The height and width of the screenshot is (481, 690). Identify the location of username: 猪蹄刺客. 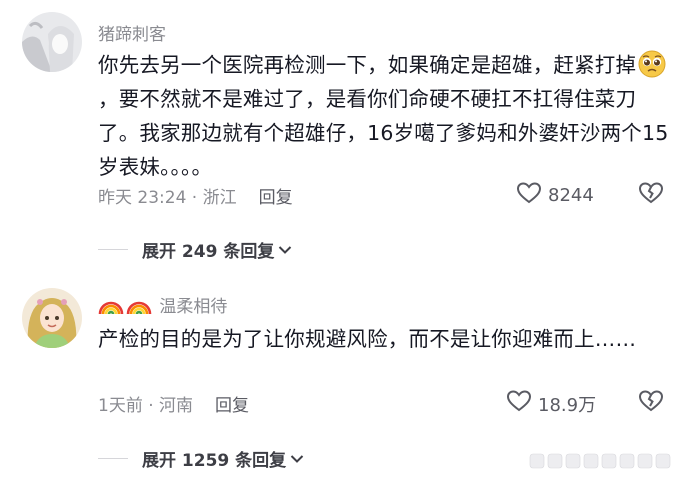
(132, 32).